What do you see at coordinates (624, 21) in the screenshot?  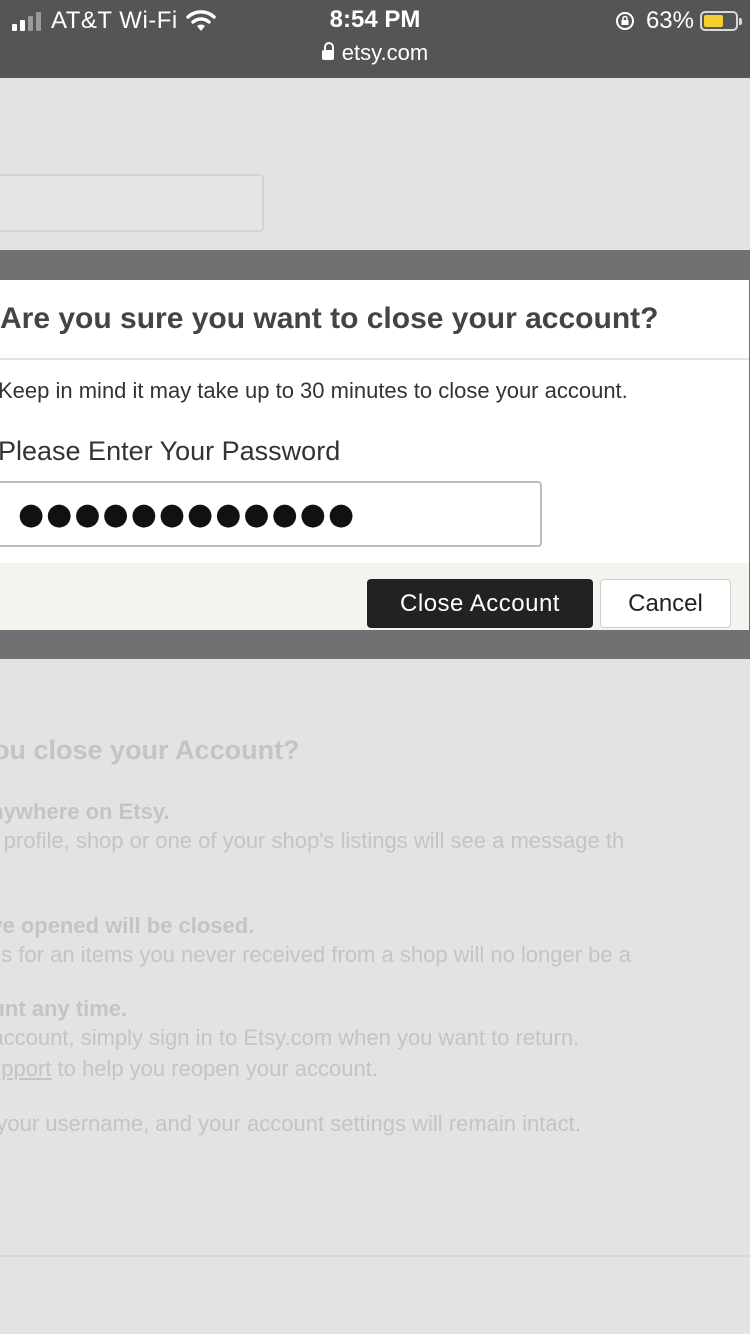 I see `rotation-lock-icon` at bounding box center [624, 21].